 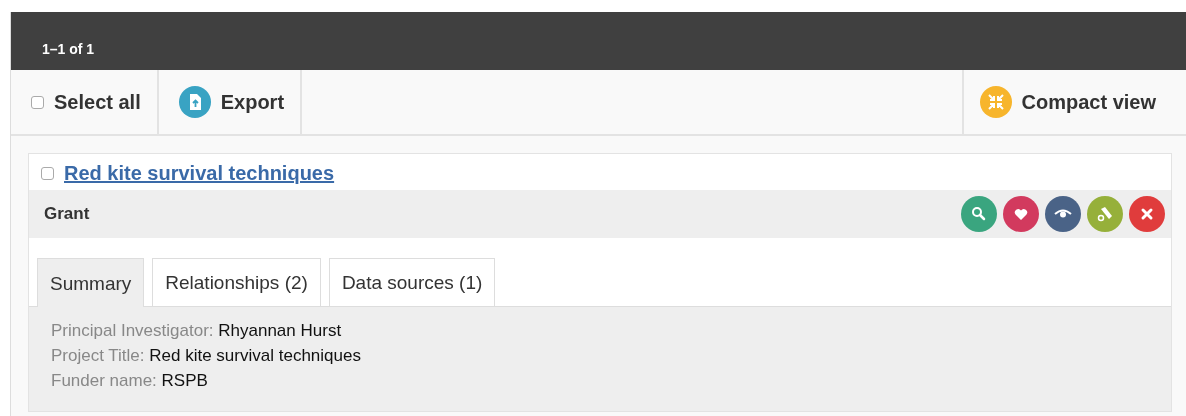 What do you see at coordinates (67, 214) in the screenshot?
I see `record-type: Grant` at bounding box center [67, 214].